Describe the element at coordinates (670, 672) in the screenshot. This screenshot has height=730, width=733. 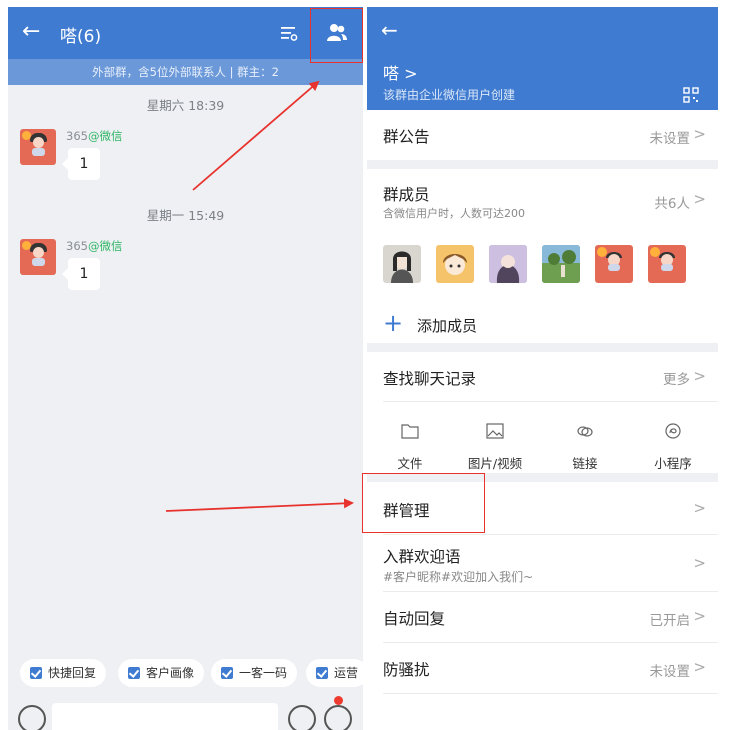
I see `anti-harassment-value: 未设置` at that location.